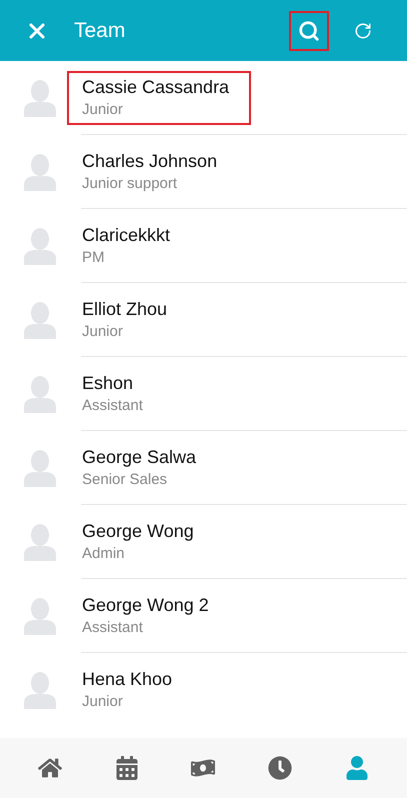  What do you see at coordinates (138, 531) in the screenshot?
I see `contact-name: George Wong` at bounding box center [138, 531].